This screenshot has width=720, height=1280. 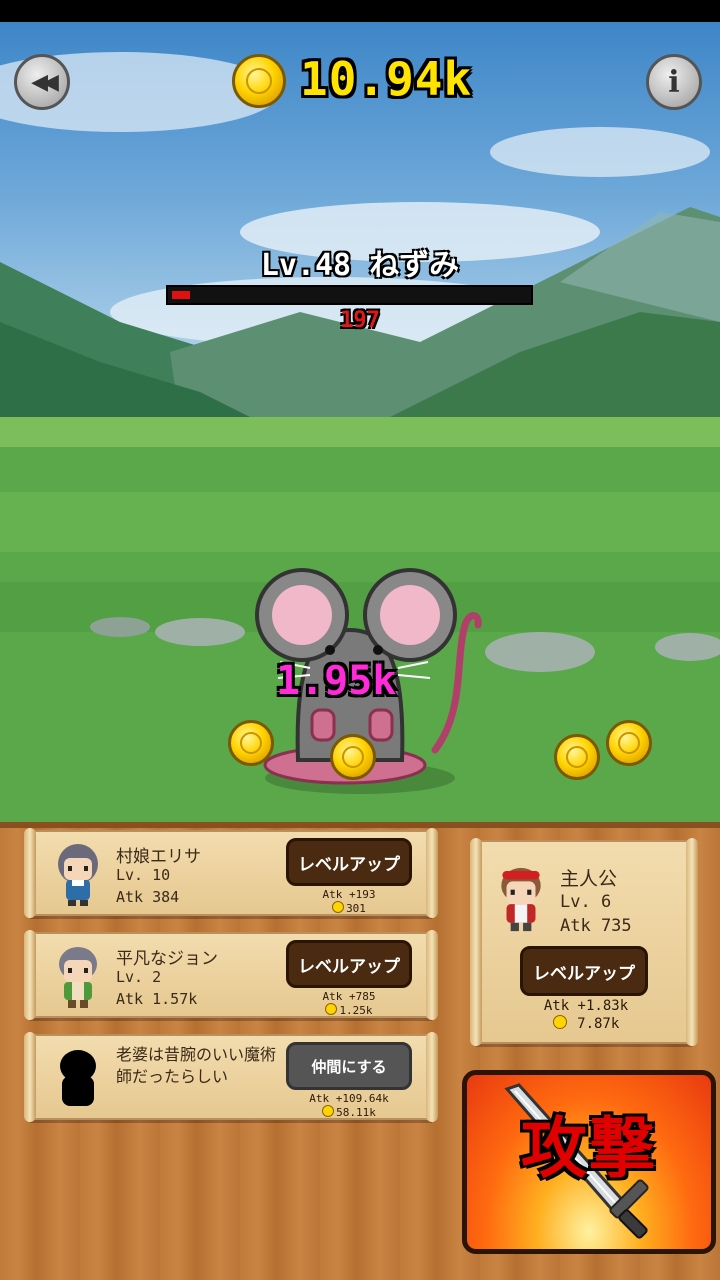 I want to click on enemy-name: Lv.48 ねずみ, so click(x=360, y=265).